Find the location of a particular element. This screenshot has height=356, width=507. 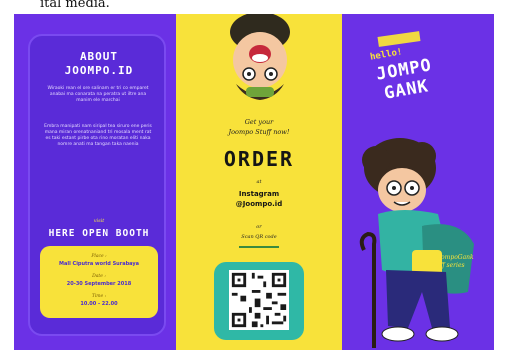

instagram-label: Instagram is located at coordinates (259, 194).